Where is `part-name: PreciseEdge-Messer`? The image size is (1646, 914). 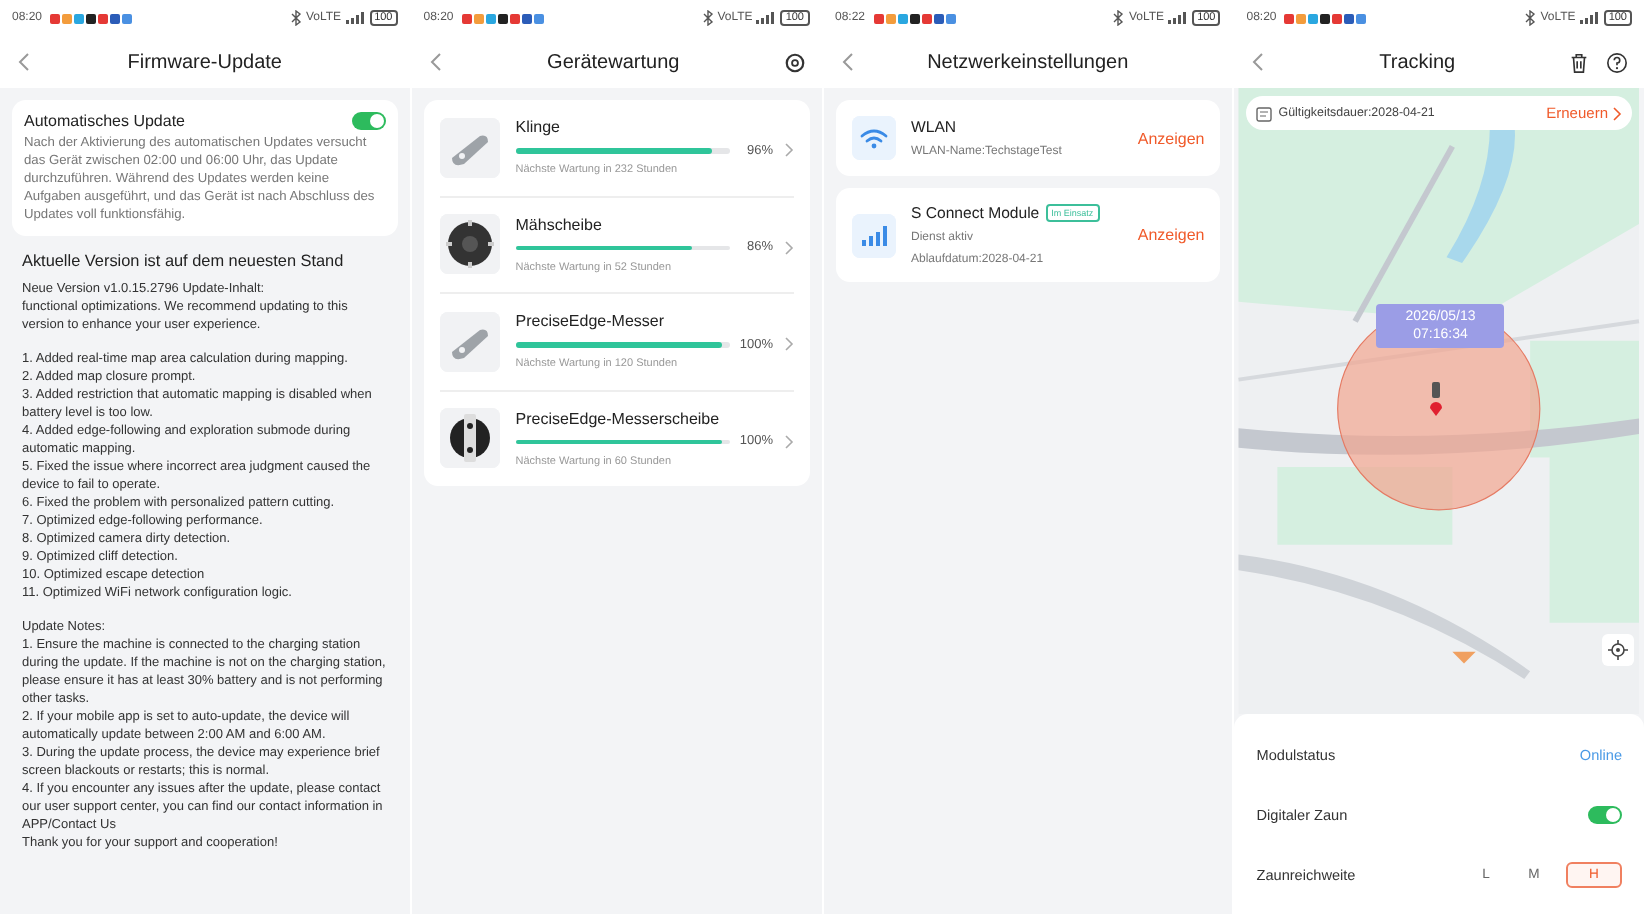
part-name: PreciseEdge-Messer is located at coordinates (590, 321).